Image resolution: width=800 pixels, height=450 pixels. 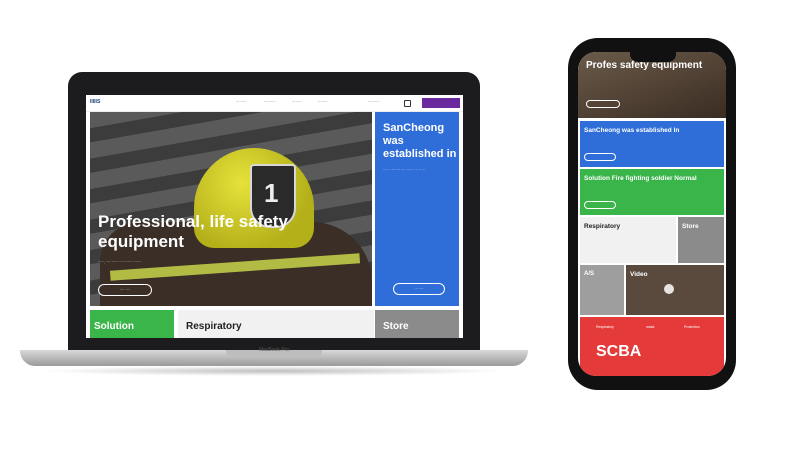 I want to click on phone-as-label: A/S, so click(x=589, y=274).